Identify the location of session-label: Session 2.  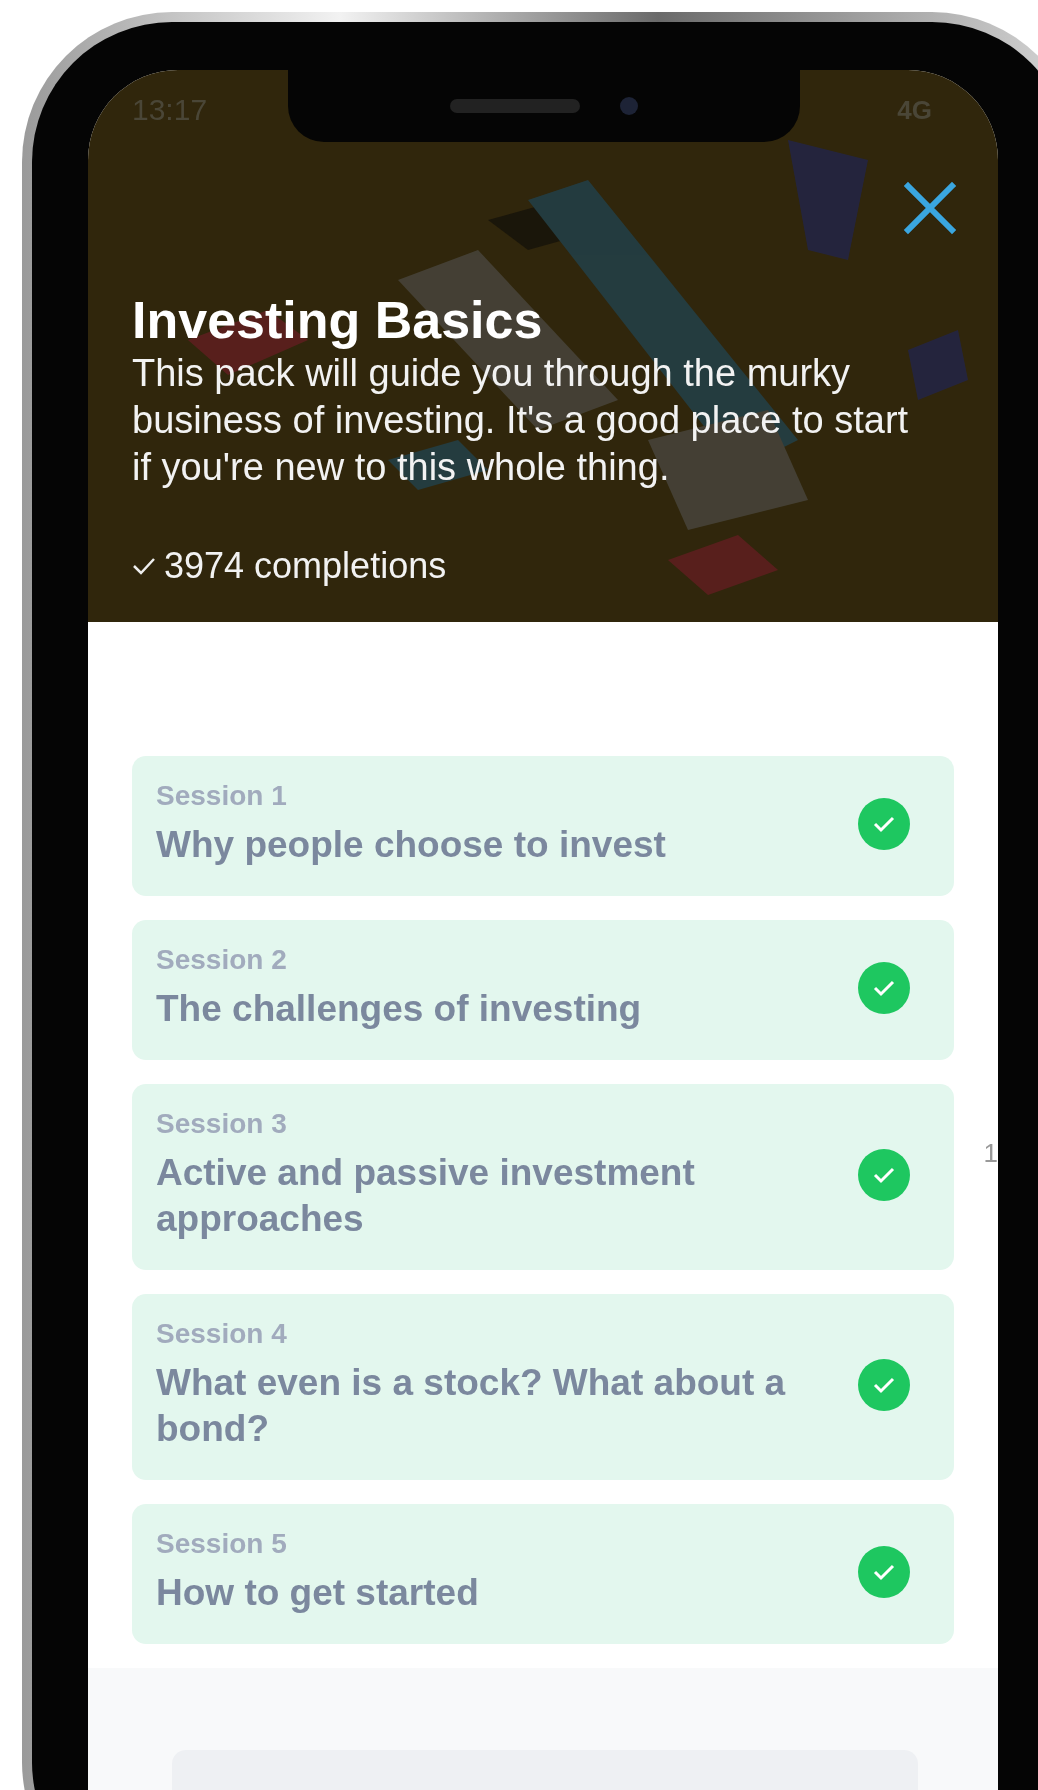
(222, 960).